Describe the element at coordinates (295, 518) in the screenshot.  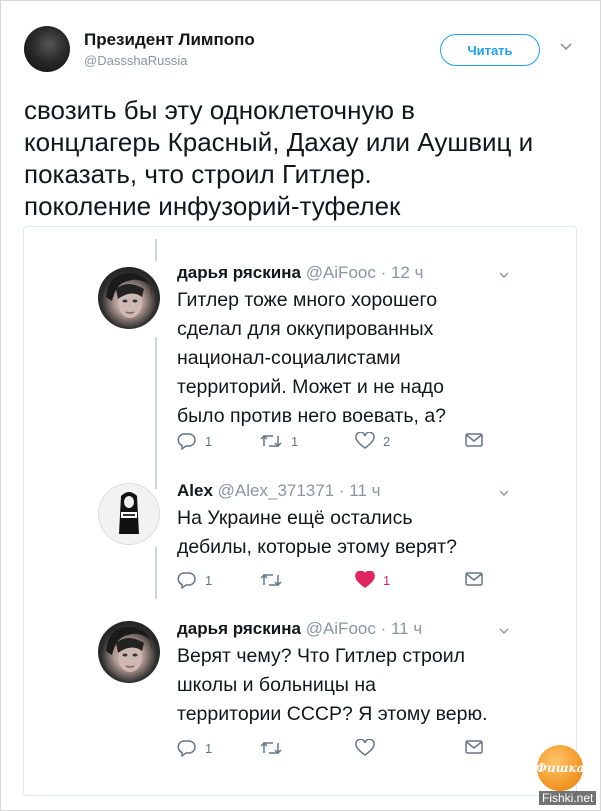
I see `reply-body-line: На Украине ещё остались` at that location.